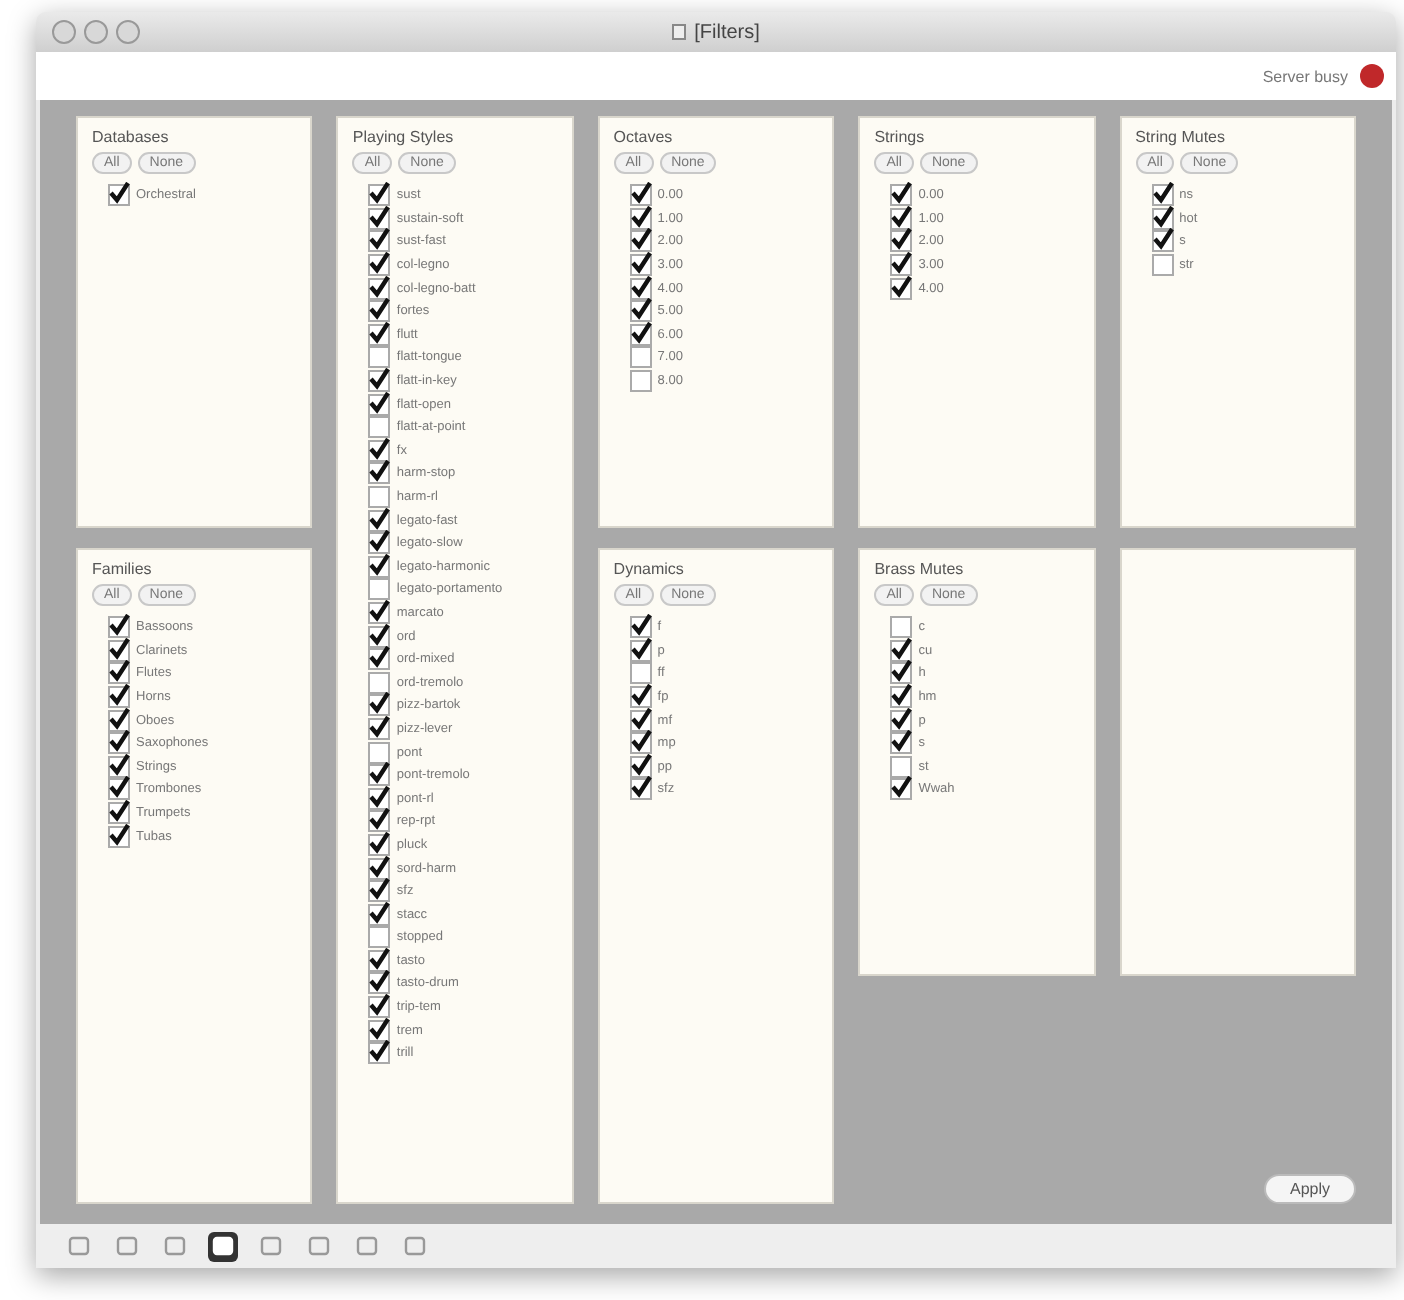 This screenshot has width=1404, height=1300. I want to click on toolbar-button, so click(223, 1246).